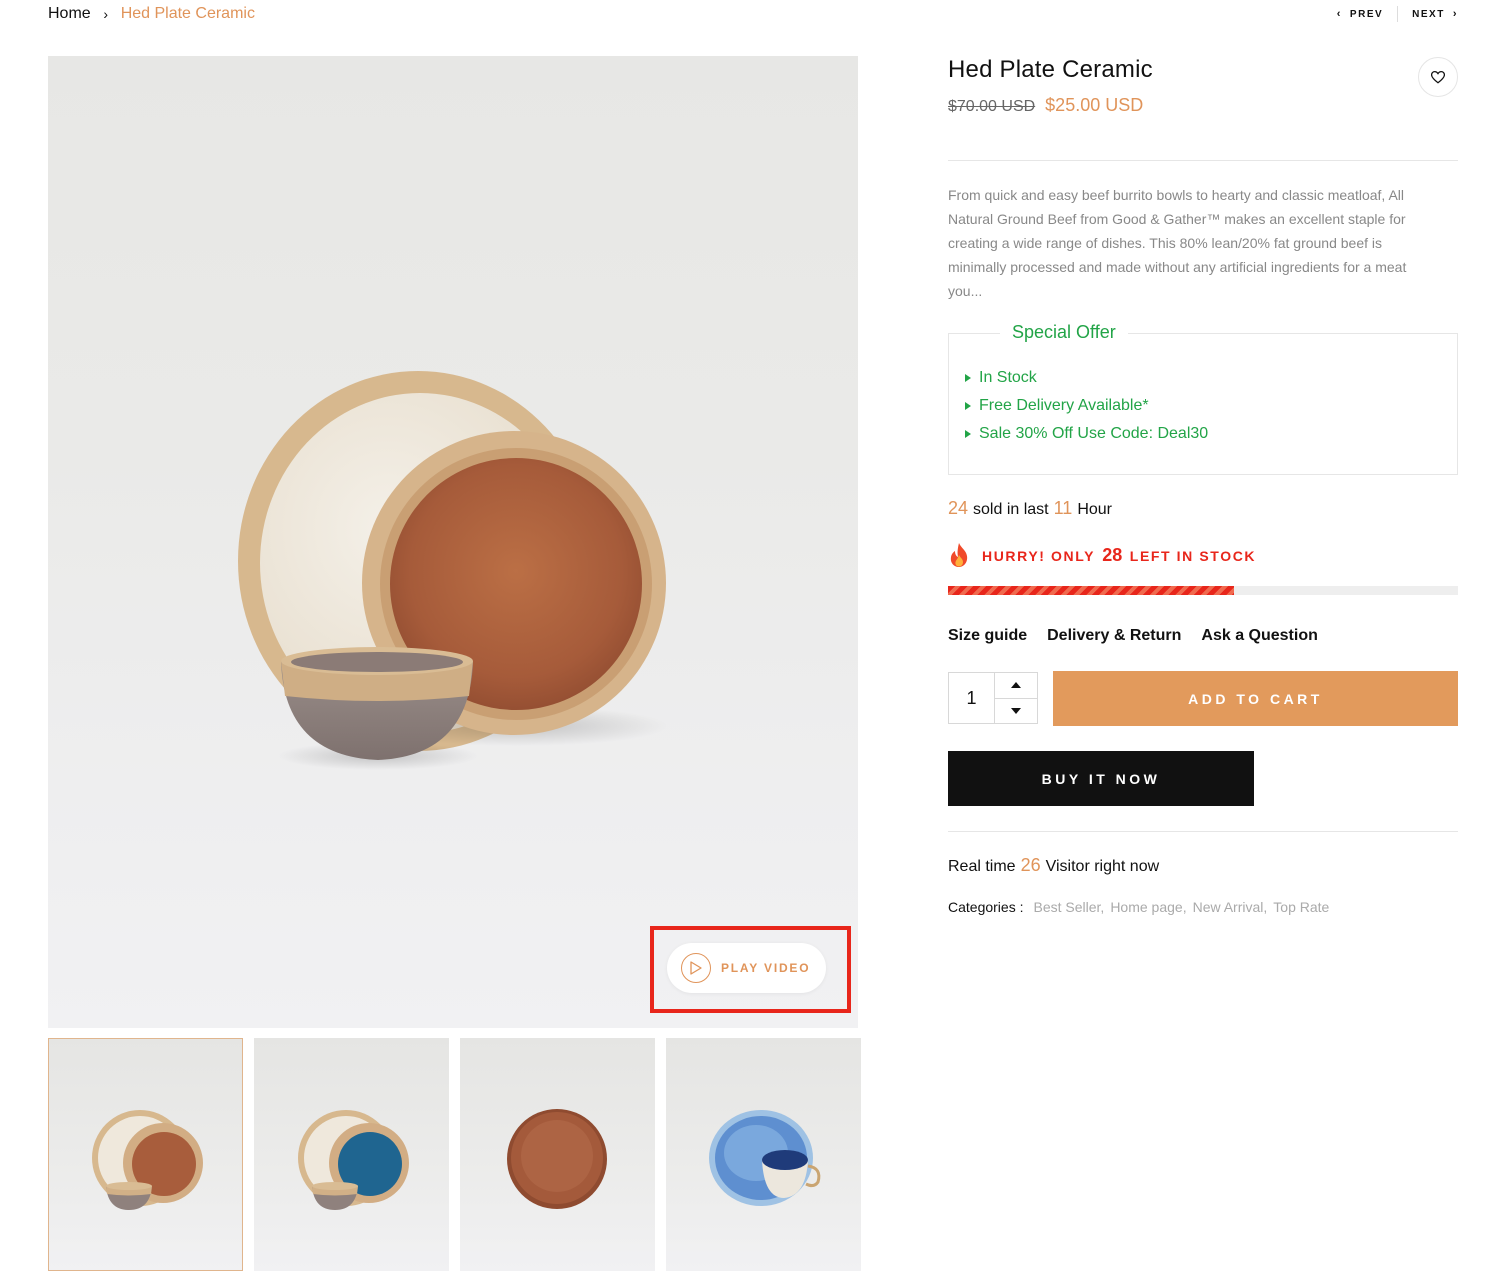  I want to click on blue-plate-set-image, so click(353, 1160).